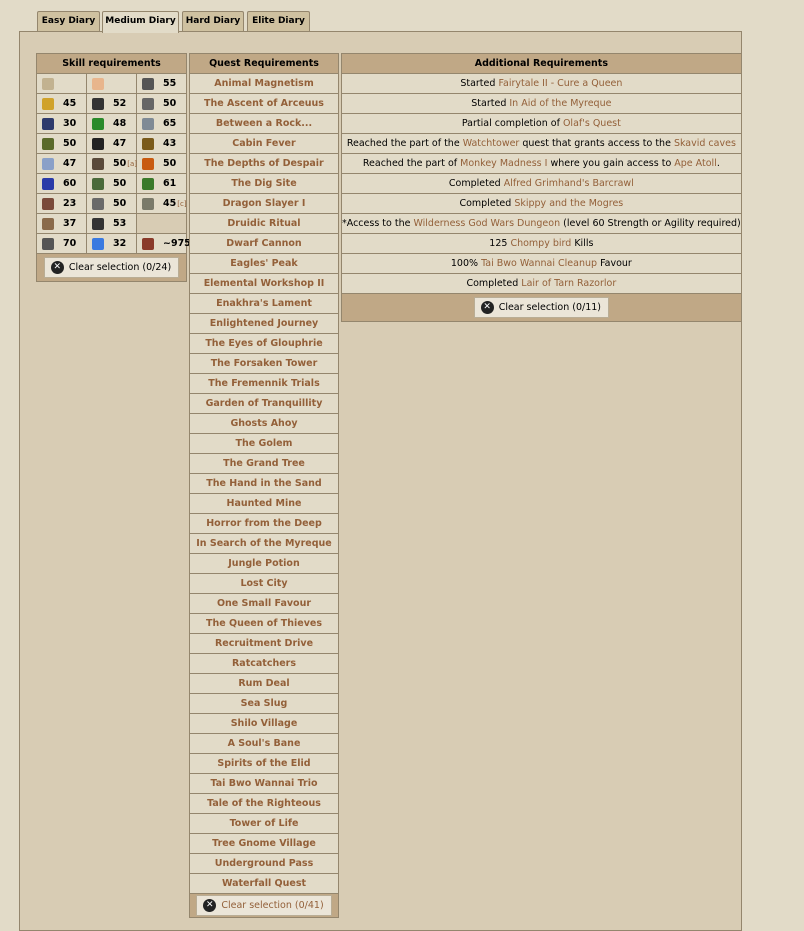 The width and height of the screenshot is (804, 931). I want to click on requirement-link: Wilderness God Wars Dungeon, so click(486, 223).